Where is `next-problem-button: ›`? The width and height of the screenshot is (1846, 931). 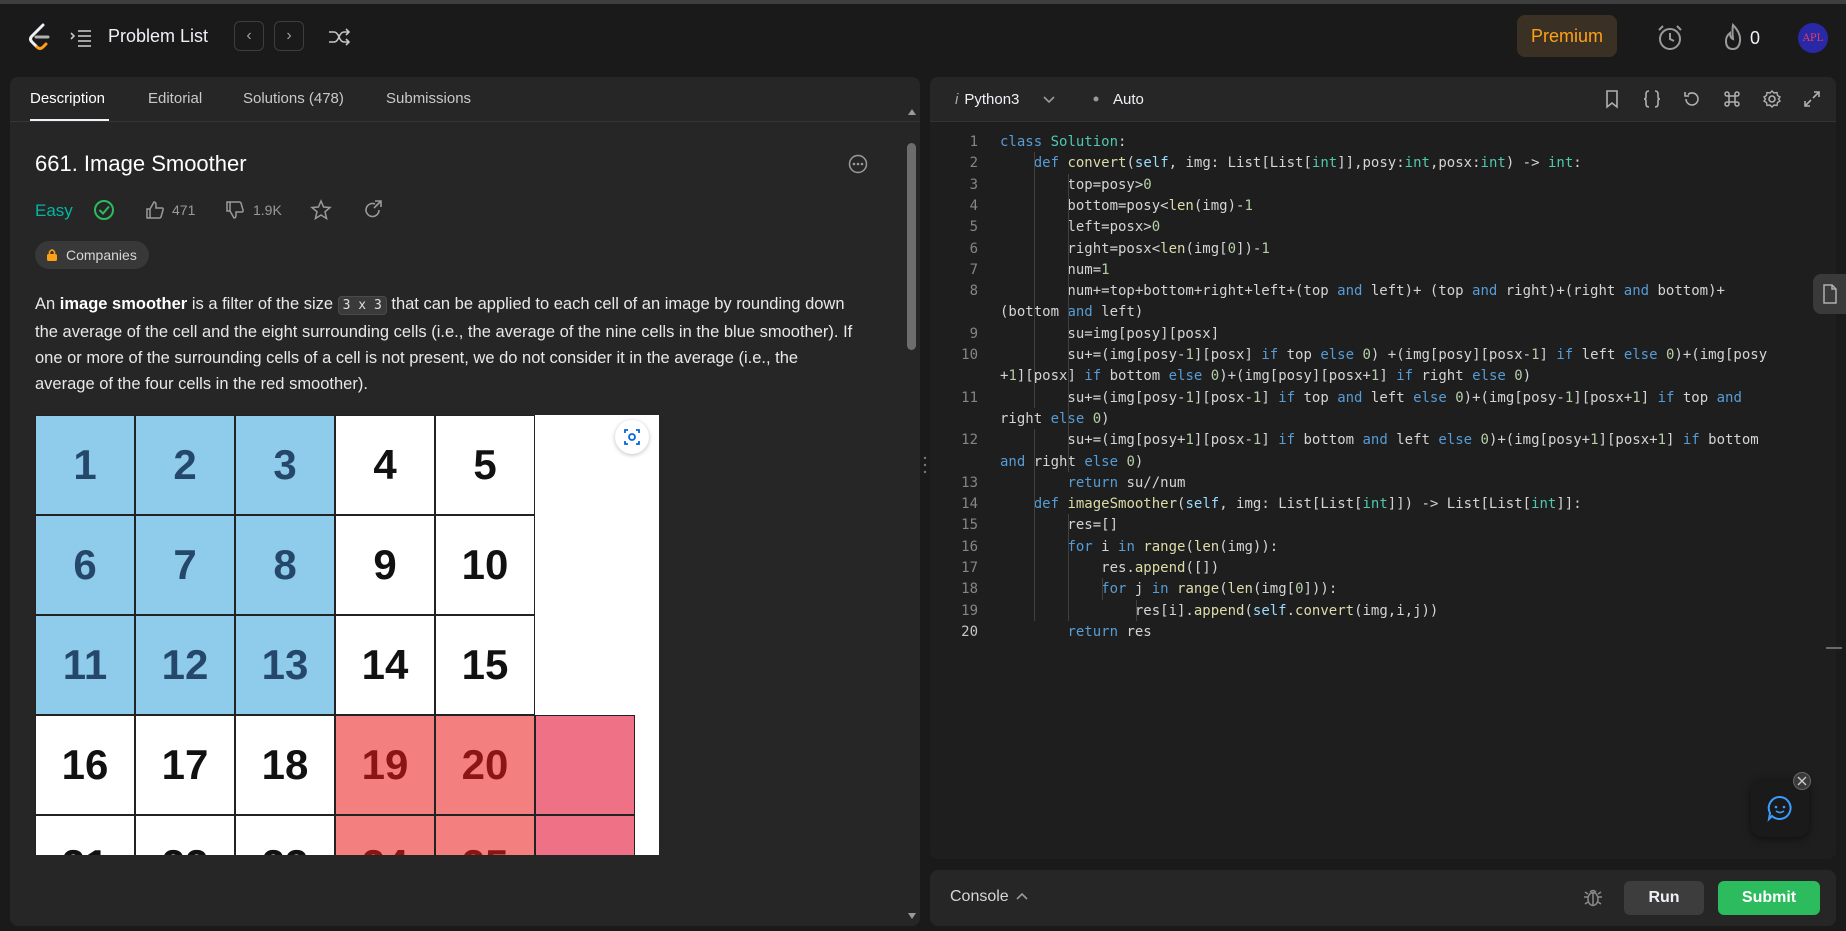 next-problem-button: › is located at coordinates (289, 36).